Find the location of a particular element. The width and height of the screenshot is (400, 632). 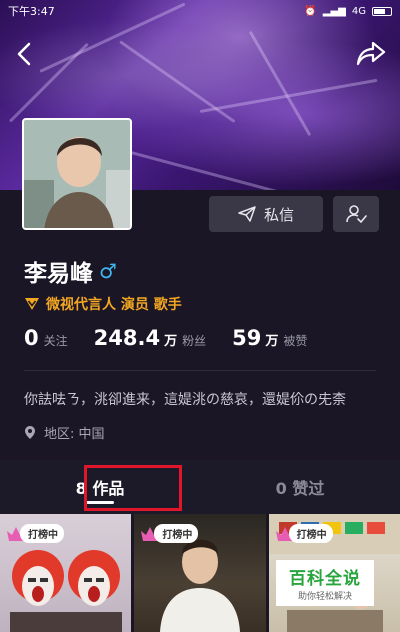

follow-button is located at coordinates (356, 214).